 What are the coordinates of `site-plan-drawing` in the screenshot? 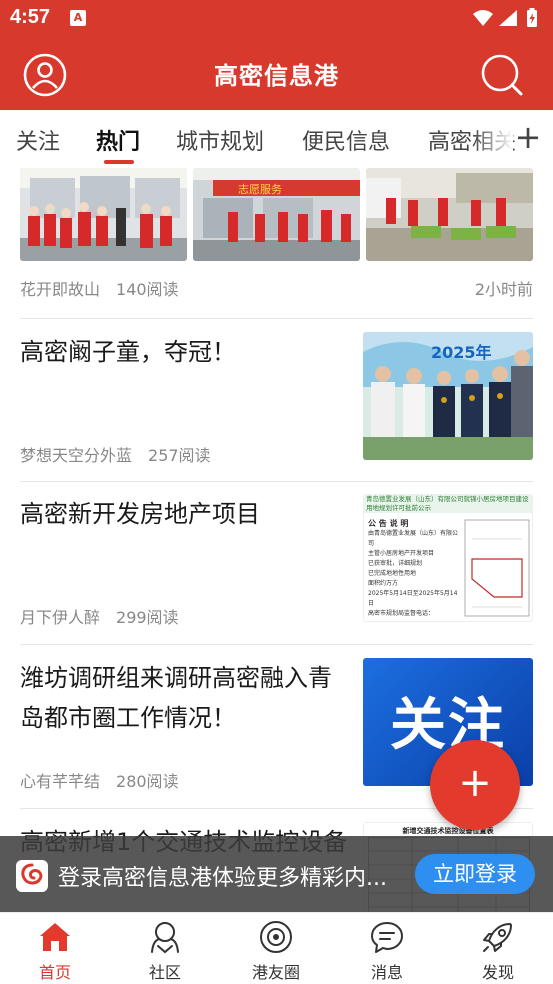 It's located at (497, 568).